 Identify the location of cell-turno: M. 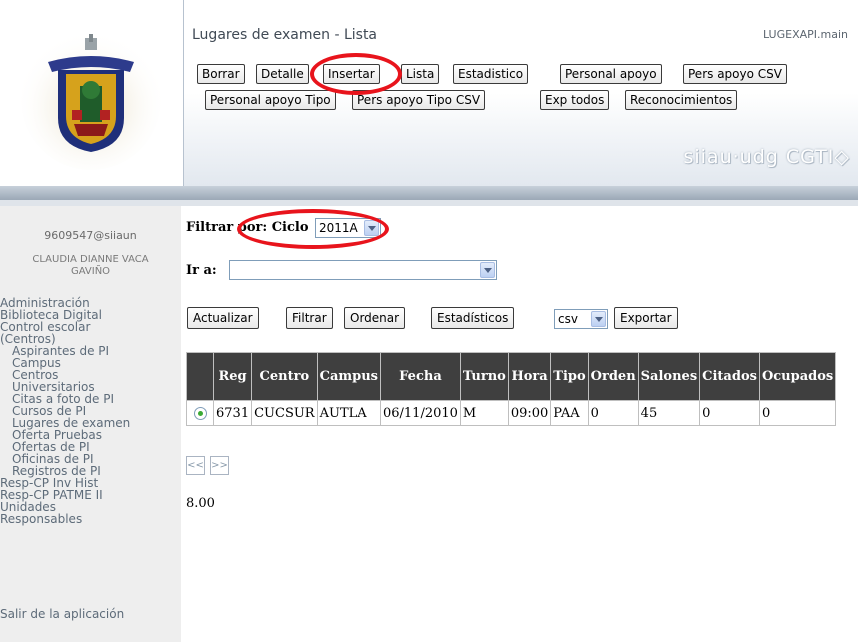
(484, 413).